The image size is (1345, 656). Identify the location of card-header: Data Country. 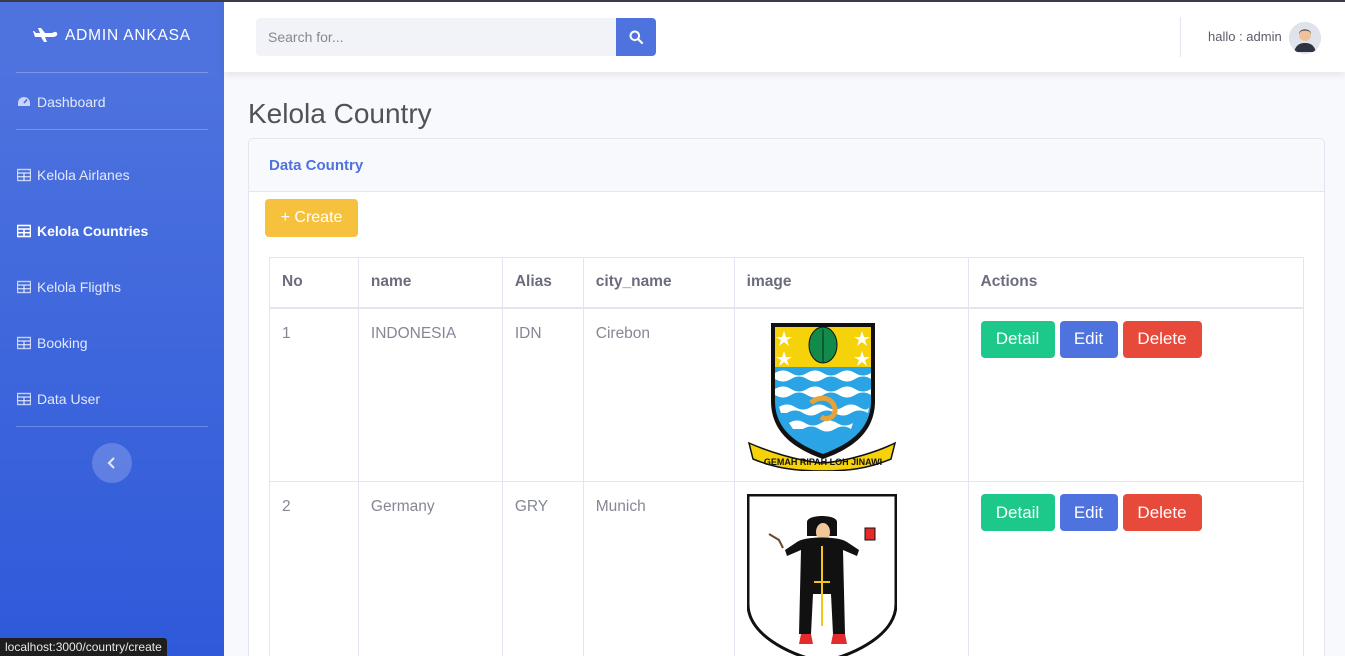
(786, 165).